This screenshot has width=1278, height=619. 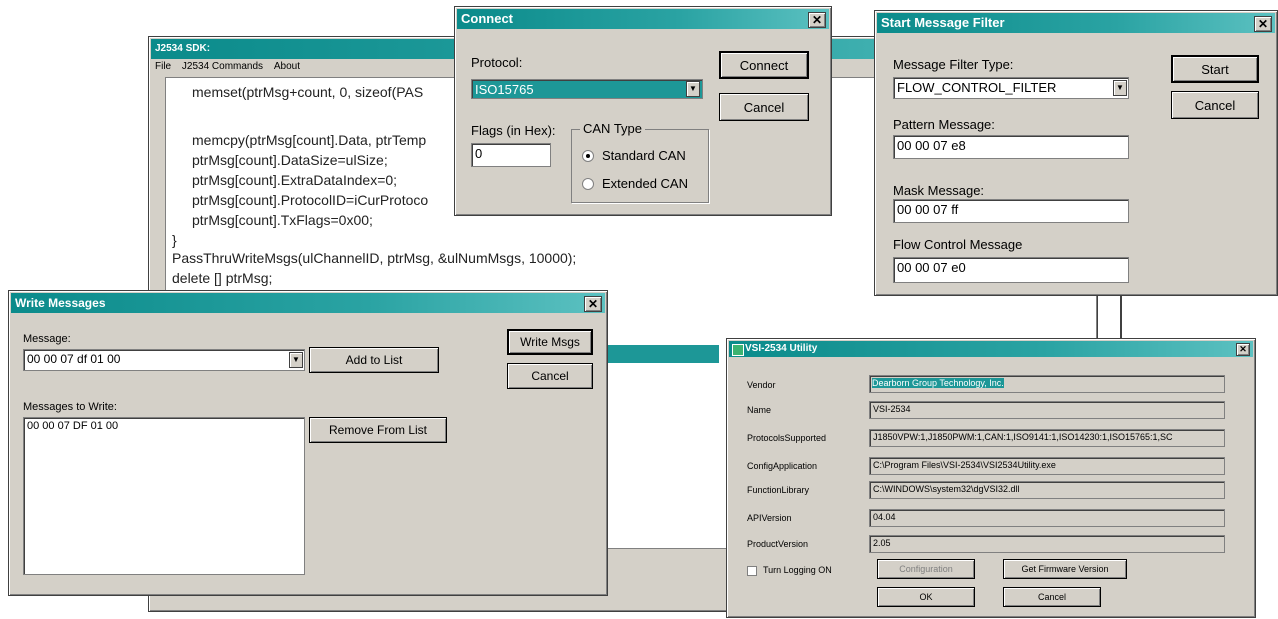 I want to click on filter-cancel-button: Cancel, so click(x=1215, y=105).